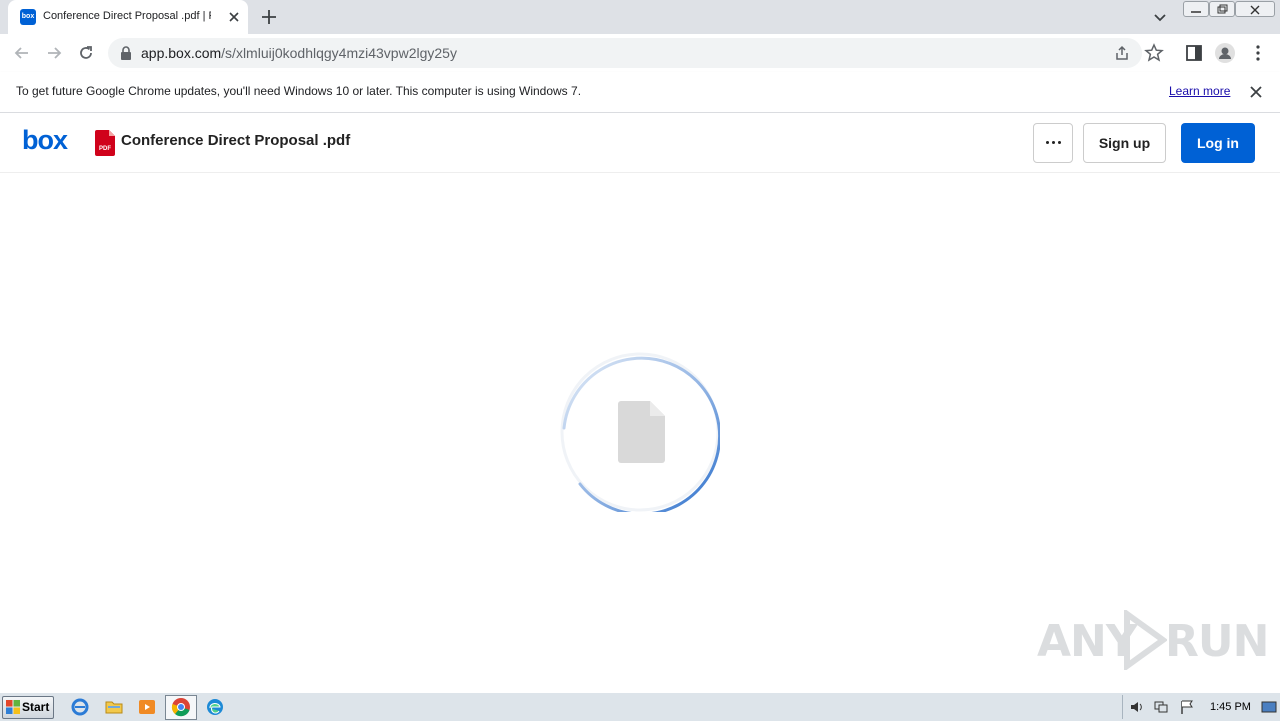  I want to click on pdf-badge-text: PDF, so click(105, 149).